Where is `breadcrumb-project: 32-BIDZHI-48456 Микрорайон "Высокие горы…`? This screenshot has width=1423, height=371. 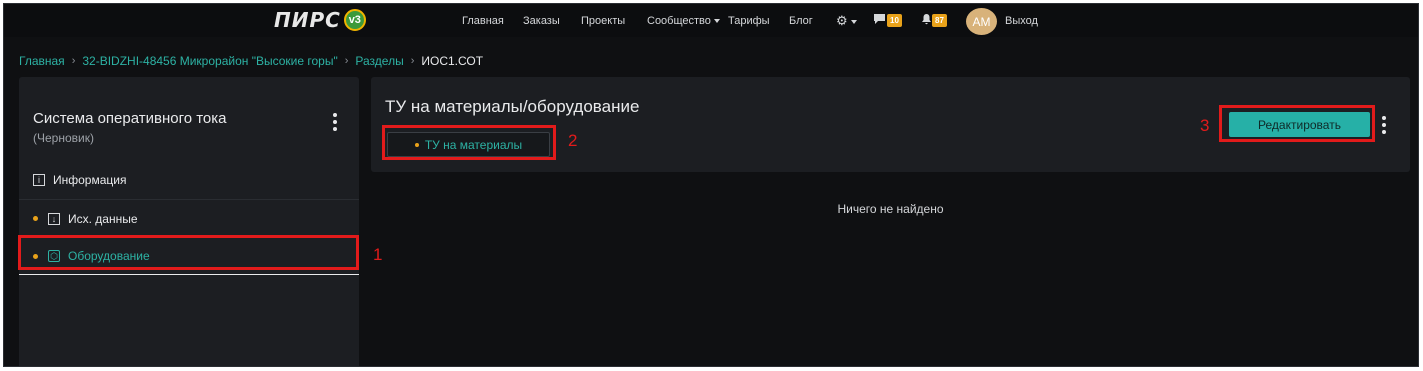
breadcrumb-project: 32-BIDZHI-48456 Микрорайон "Высокие горы… is located at coordinates (209, 61).